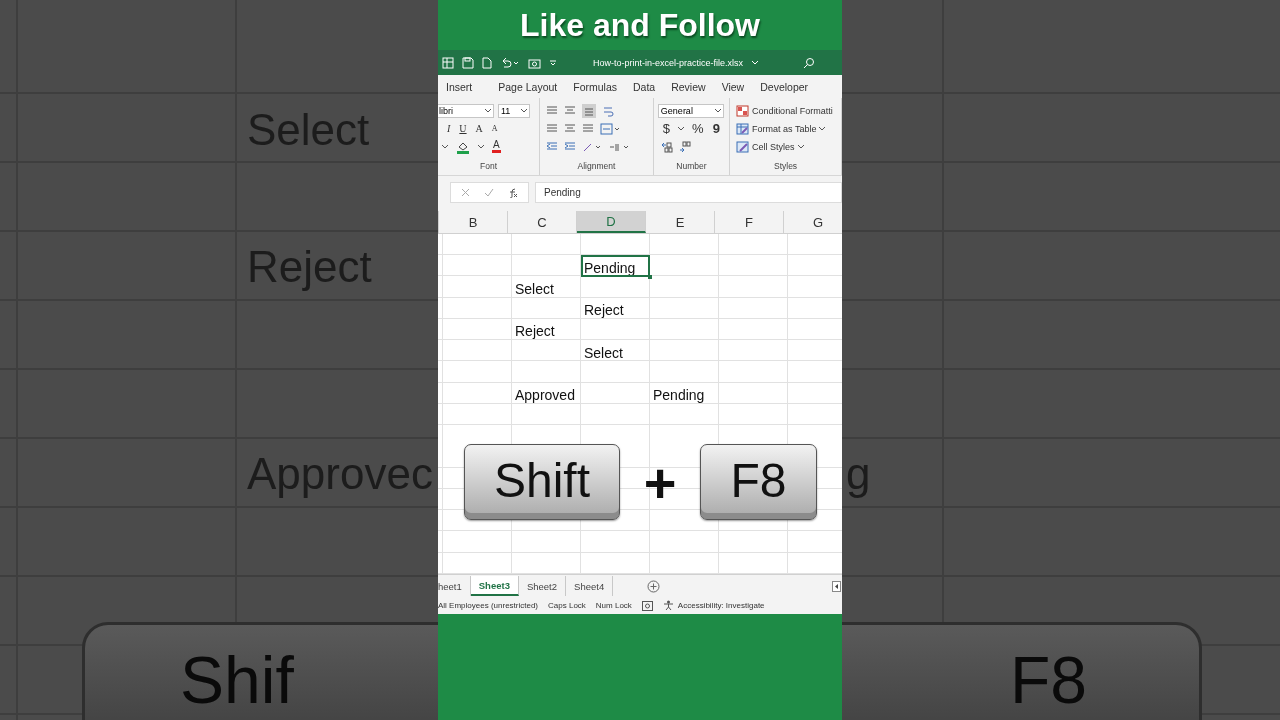 The width and height of the screenshot is (1280, 720). Describe the element at coordinates (749, 222) in the screenshot. I see `column-header: F` at that location.